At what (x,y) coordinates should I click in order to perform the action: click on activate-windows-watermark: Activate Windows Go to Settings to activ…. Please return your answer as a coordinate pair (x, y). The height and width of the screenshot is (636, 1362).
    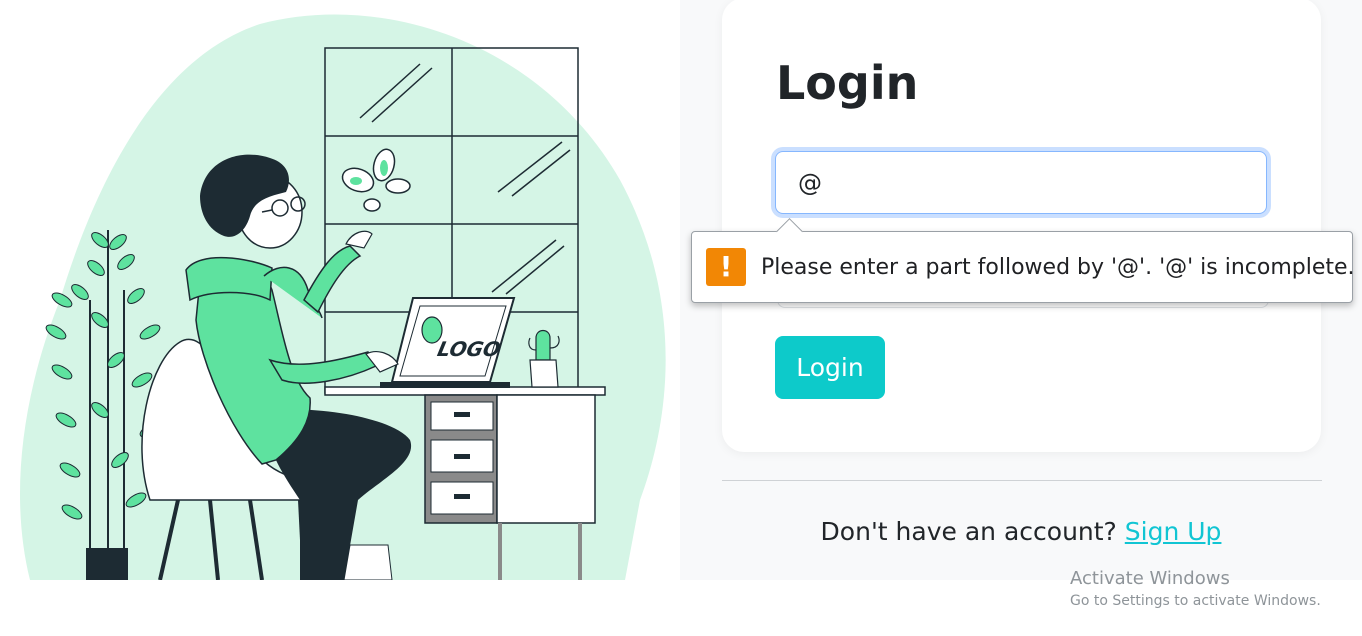
    Looking at the image, I should click on (1195, 589).